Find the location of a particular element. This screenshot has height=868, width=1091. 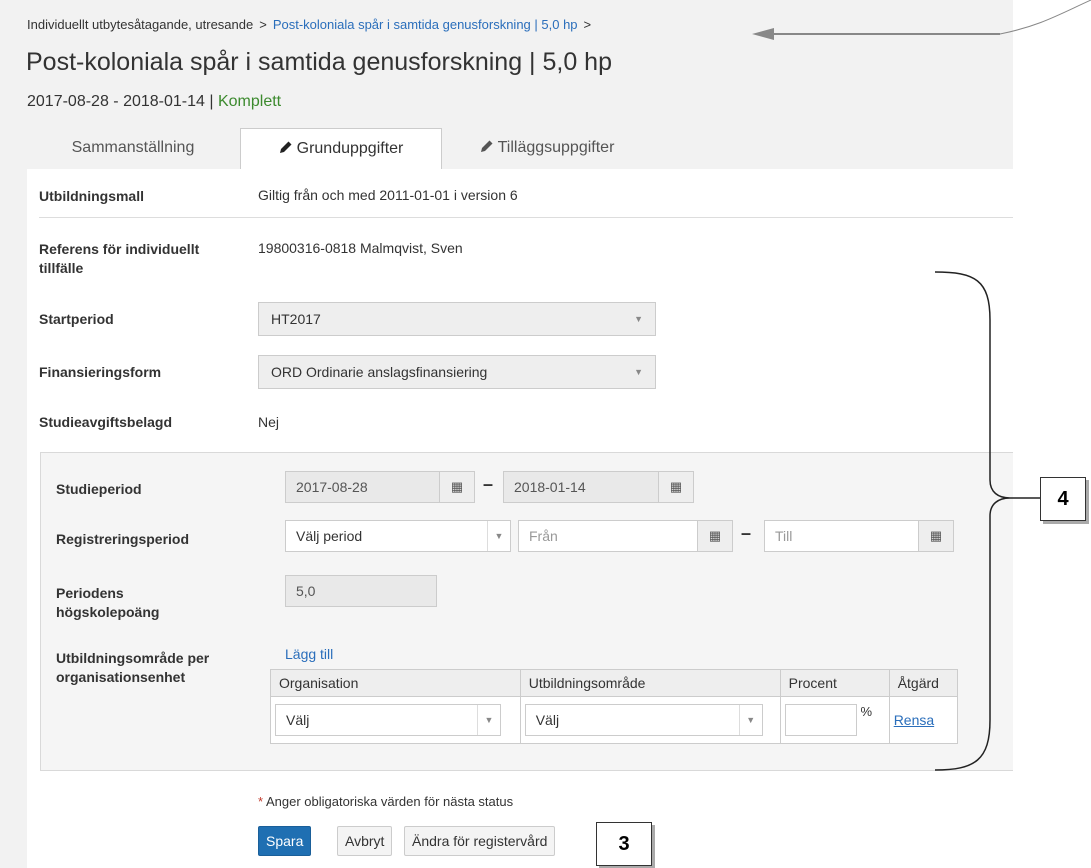

required-star: * is located at coordinates (261, 801).